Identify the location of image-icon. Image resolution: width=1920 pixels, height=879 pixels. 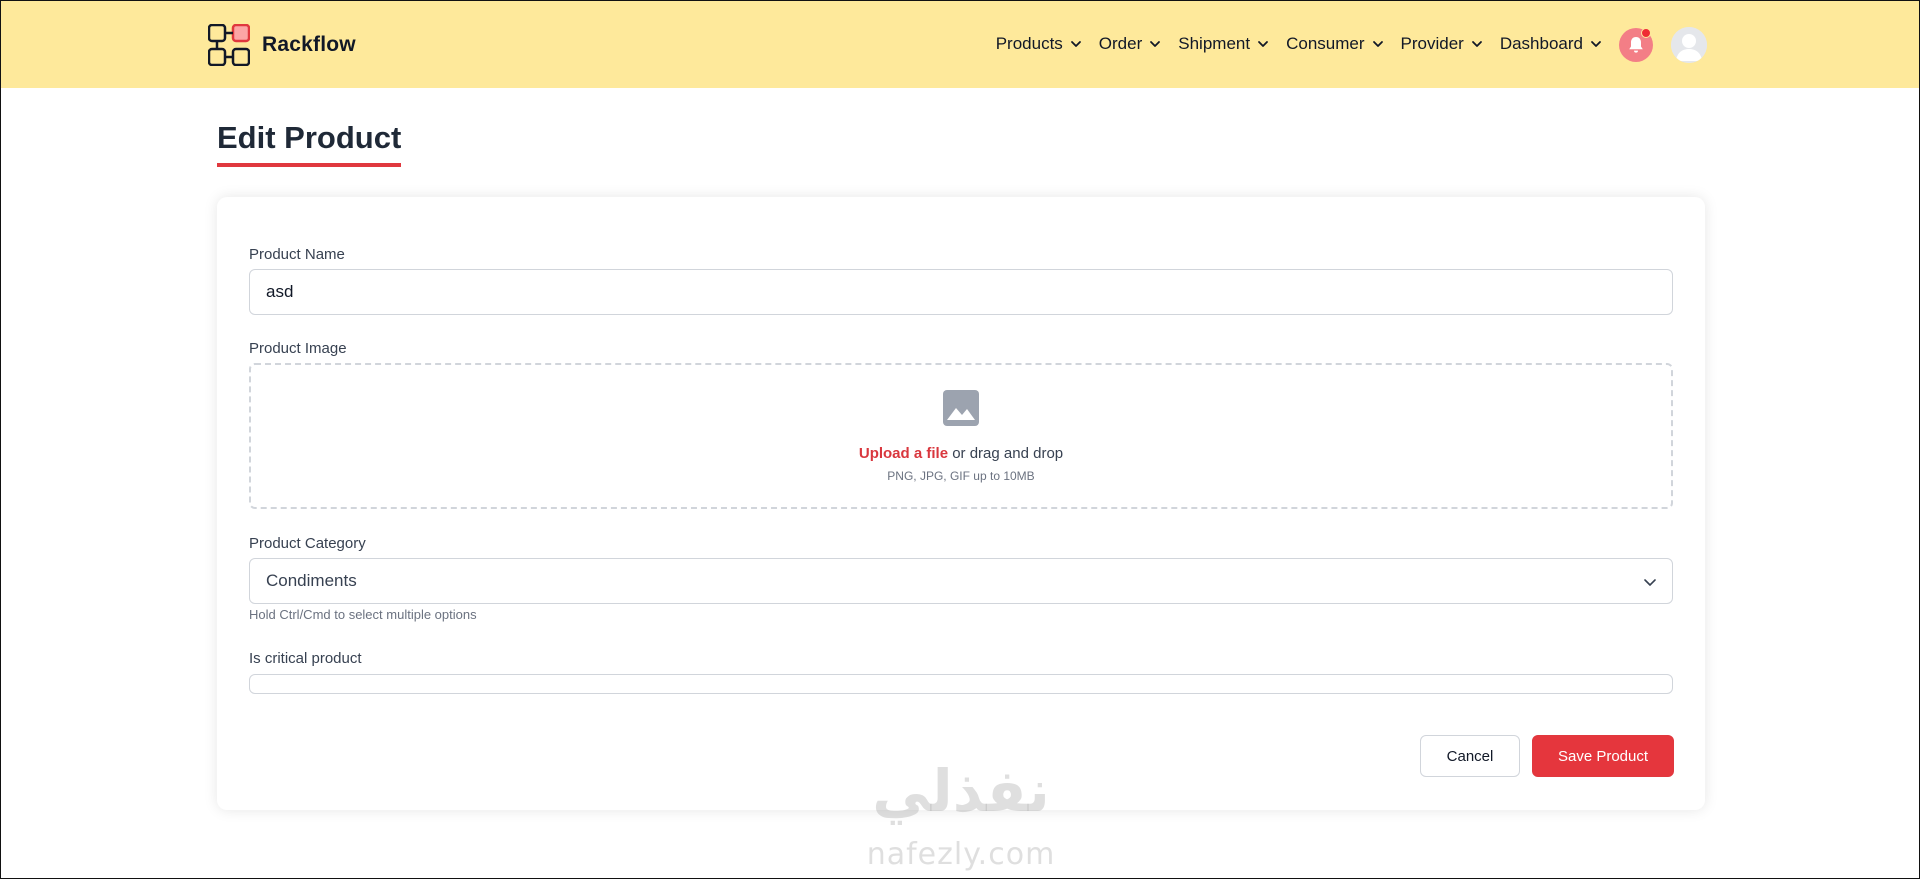
(961, 408).